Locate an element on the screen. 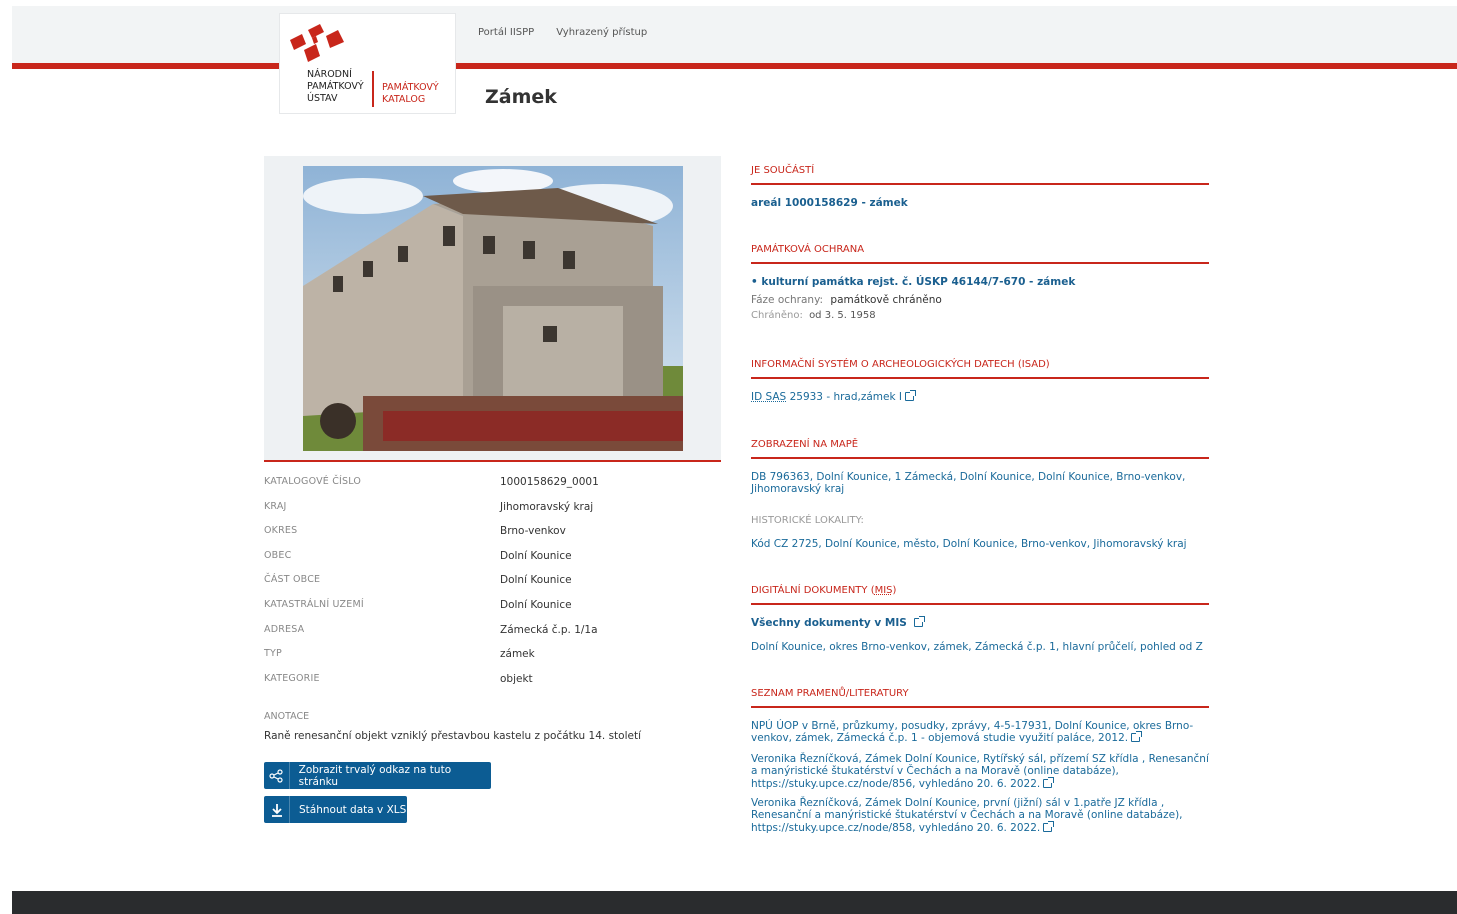  header-accent-line is located at coordinates (734, 66).